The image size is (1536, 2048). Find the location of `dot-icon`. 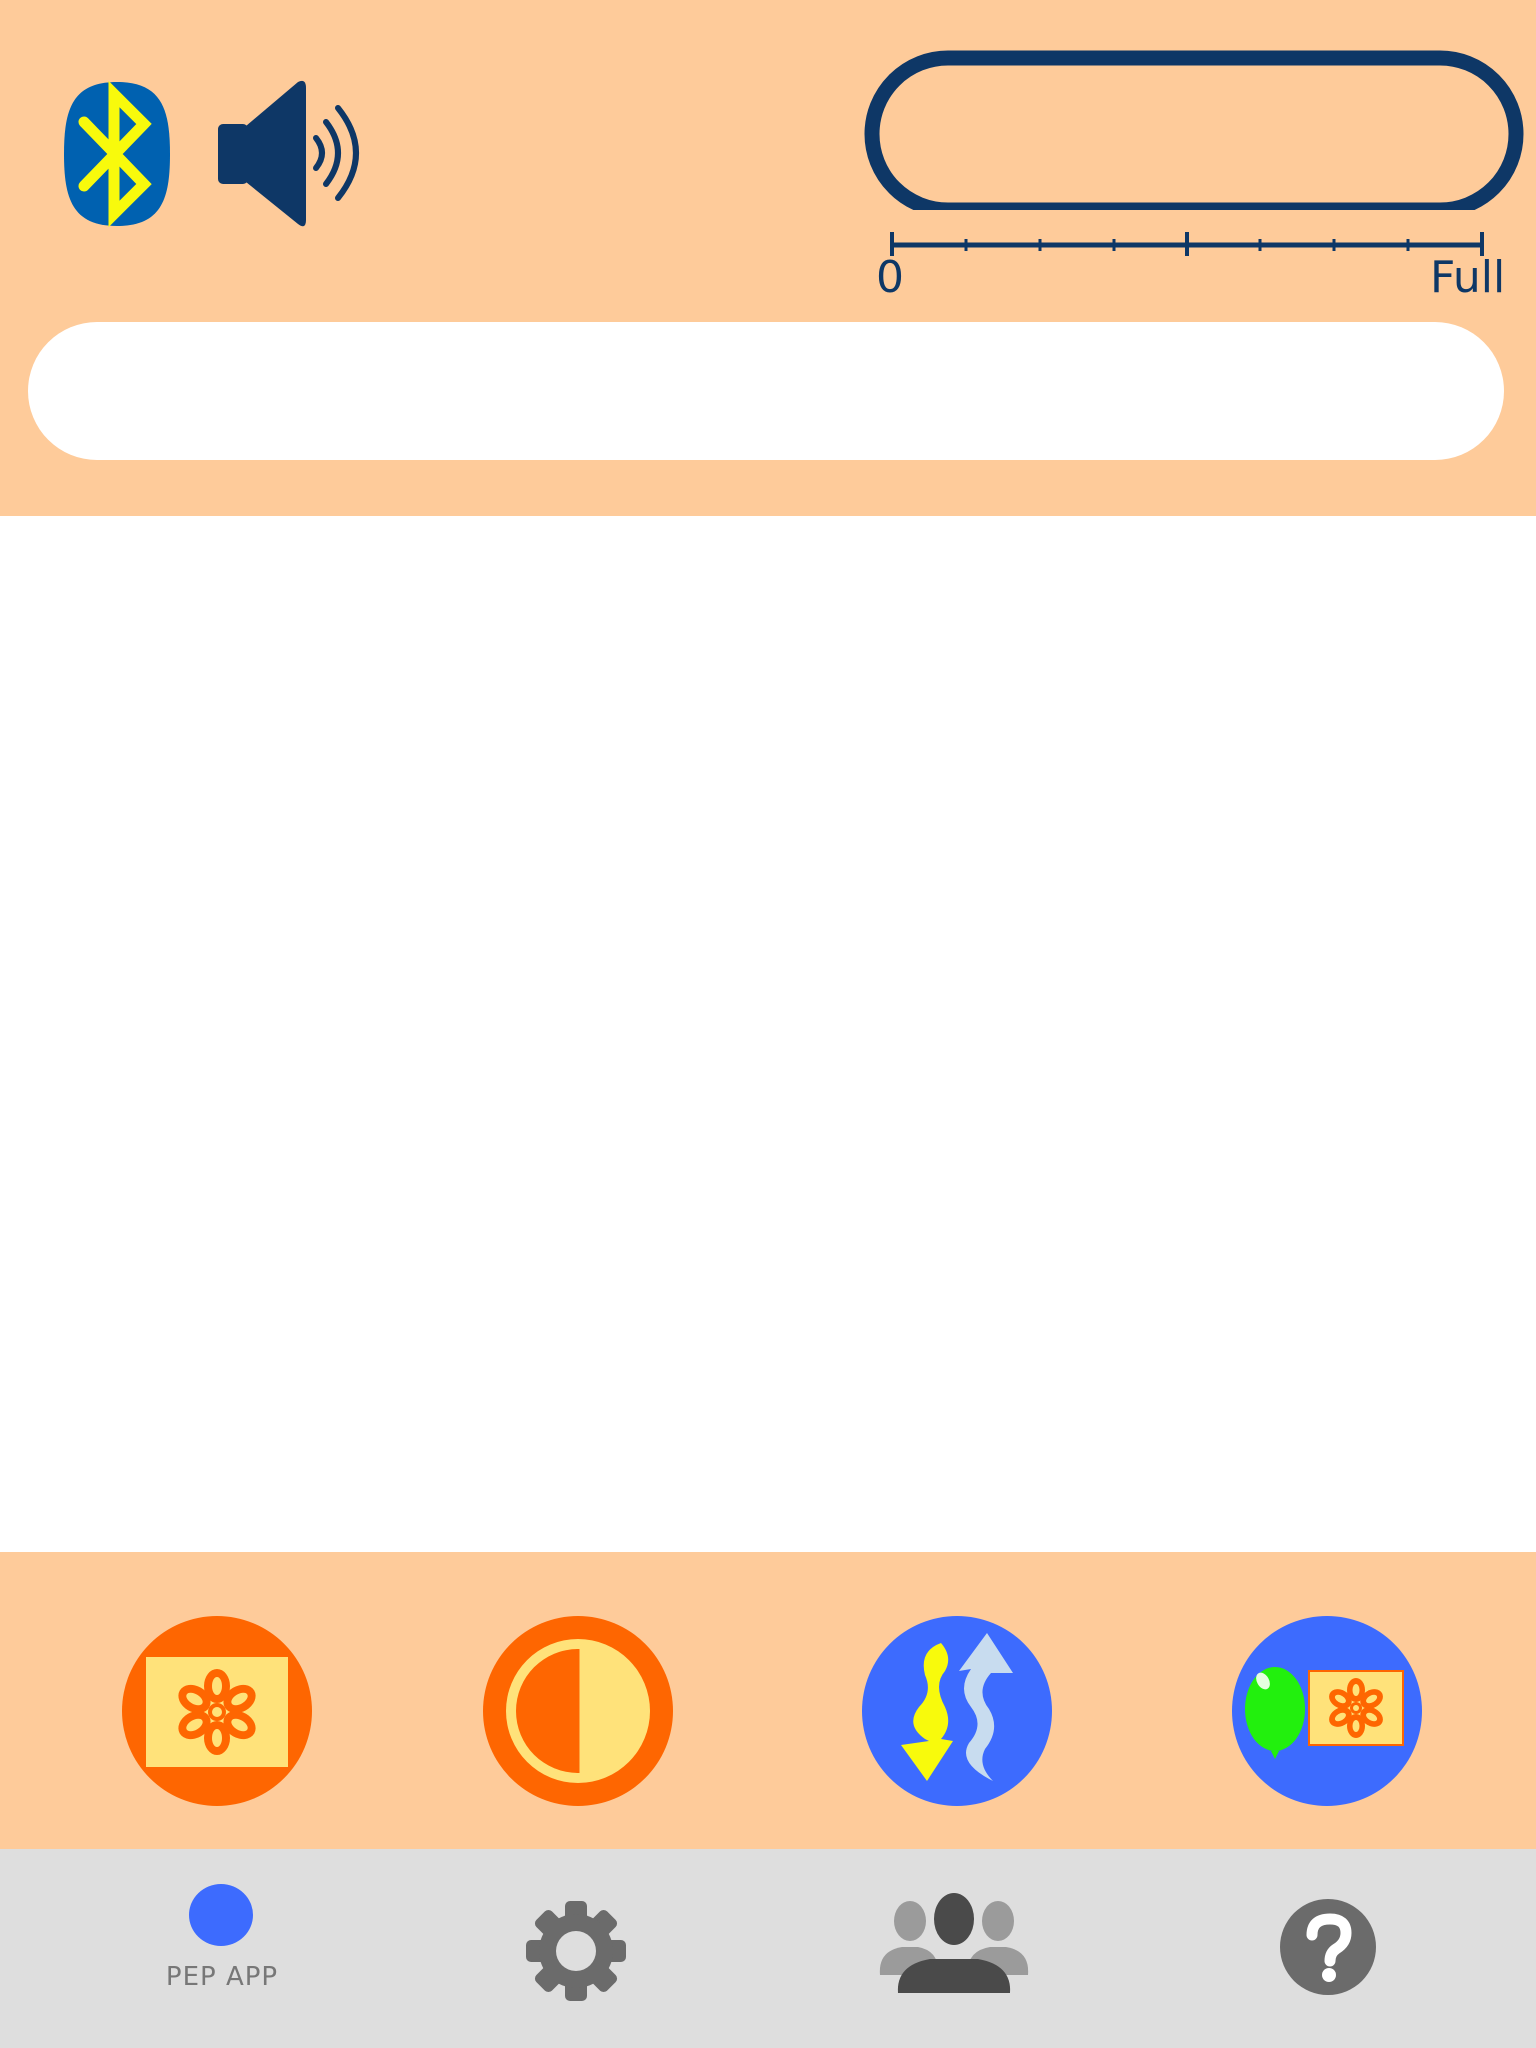

dot-icon is located at coordinates (221, 1915).